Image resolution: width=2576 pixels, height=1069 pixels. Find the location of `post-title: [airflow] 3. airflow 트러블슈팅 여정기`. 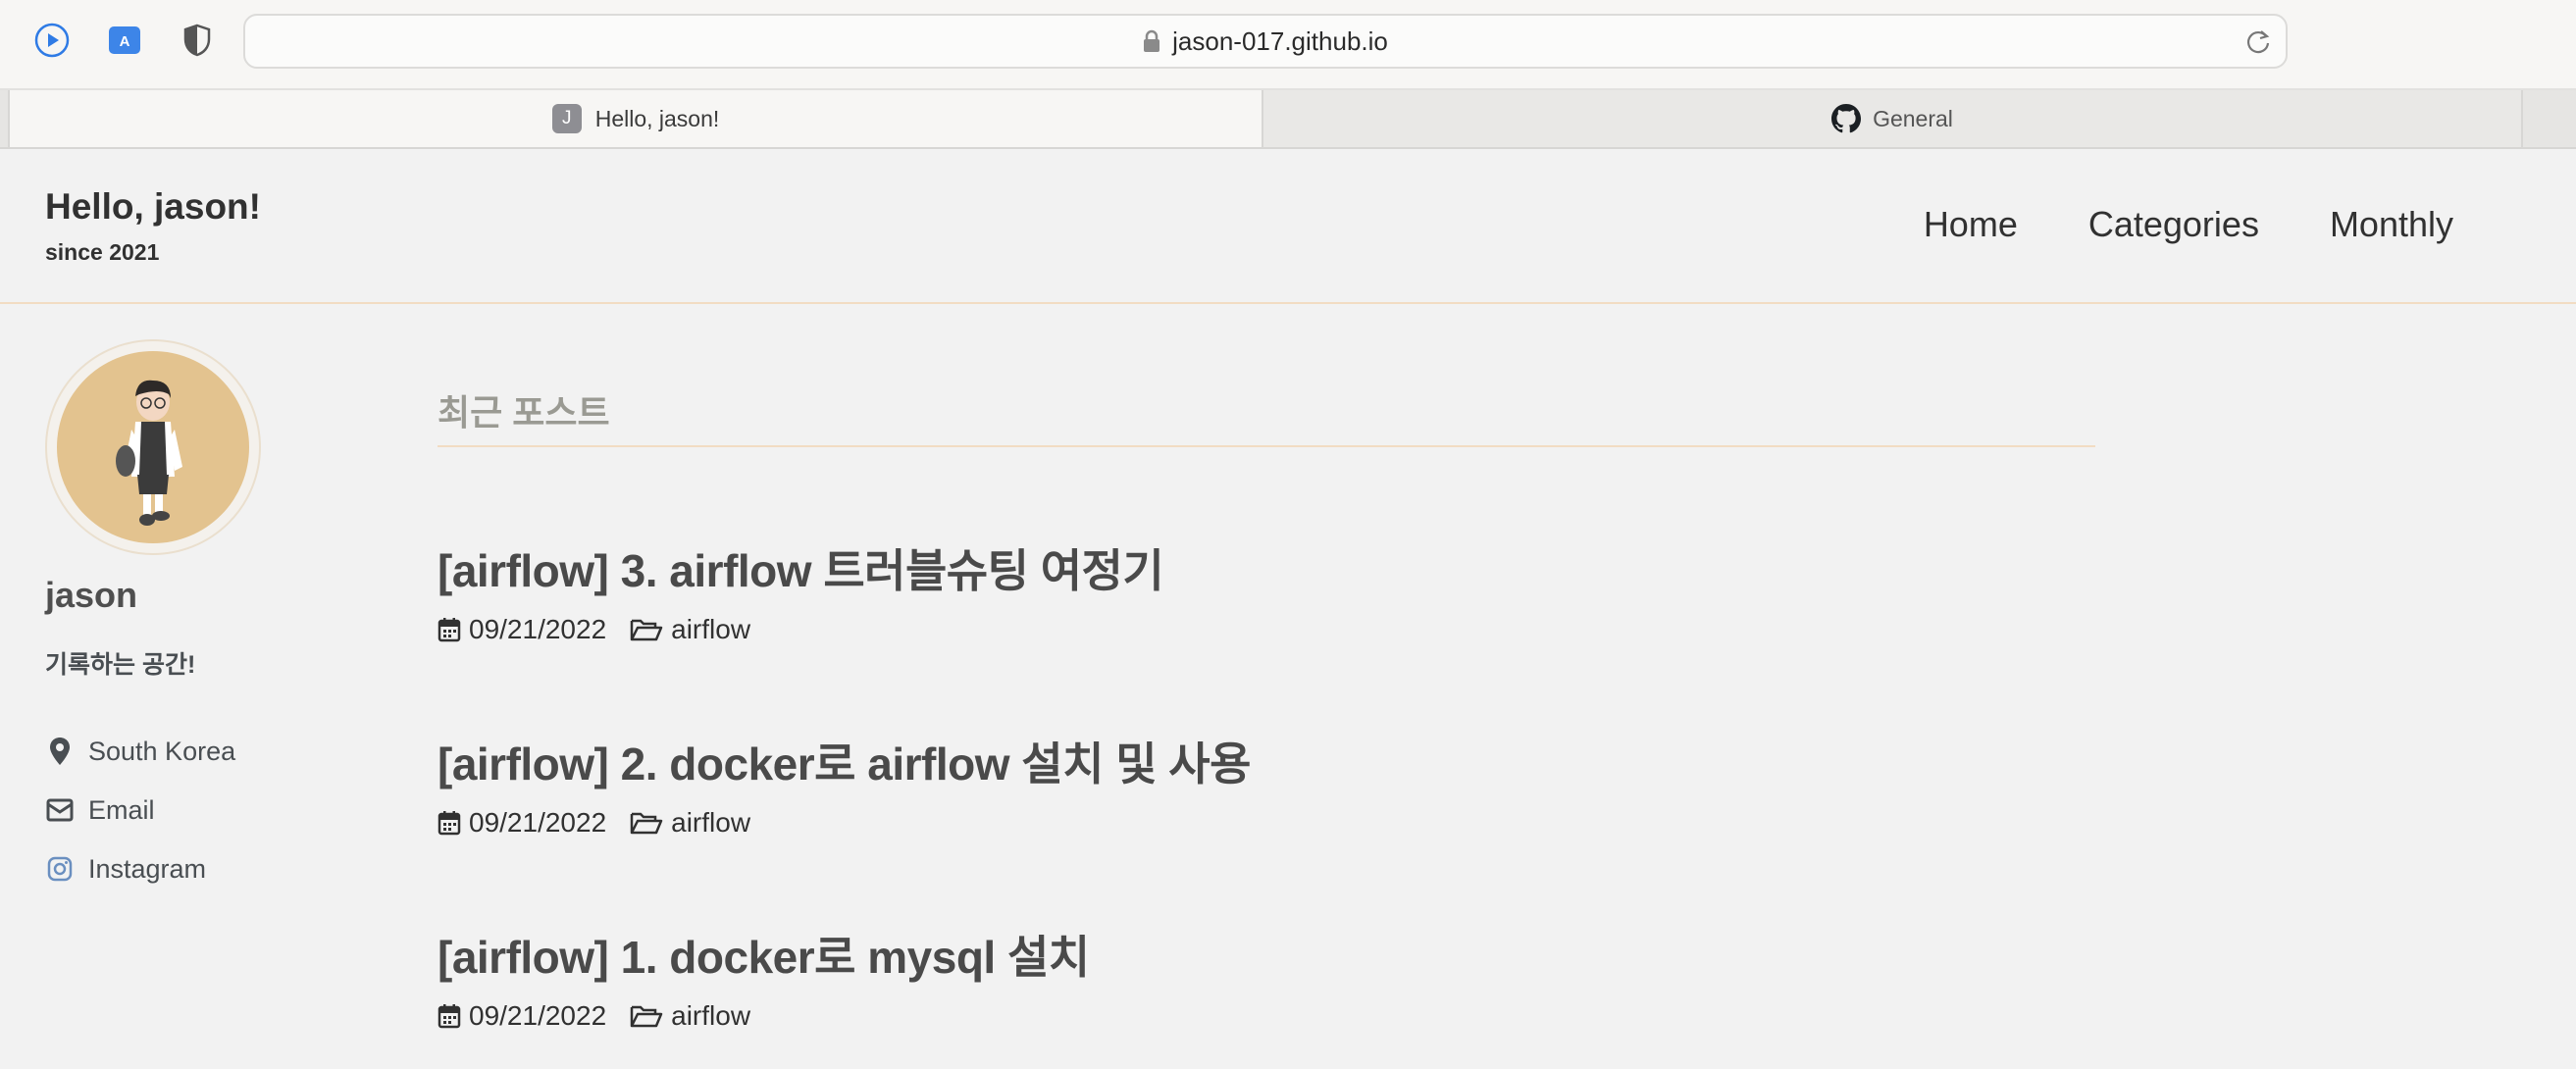

post-title: [airflow] 3. airflow 트러블슈팅 여정기 is located at coordinates (801, 567).